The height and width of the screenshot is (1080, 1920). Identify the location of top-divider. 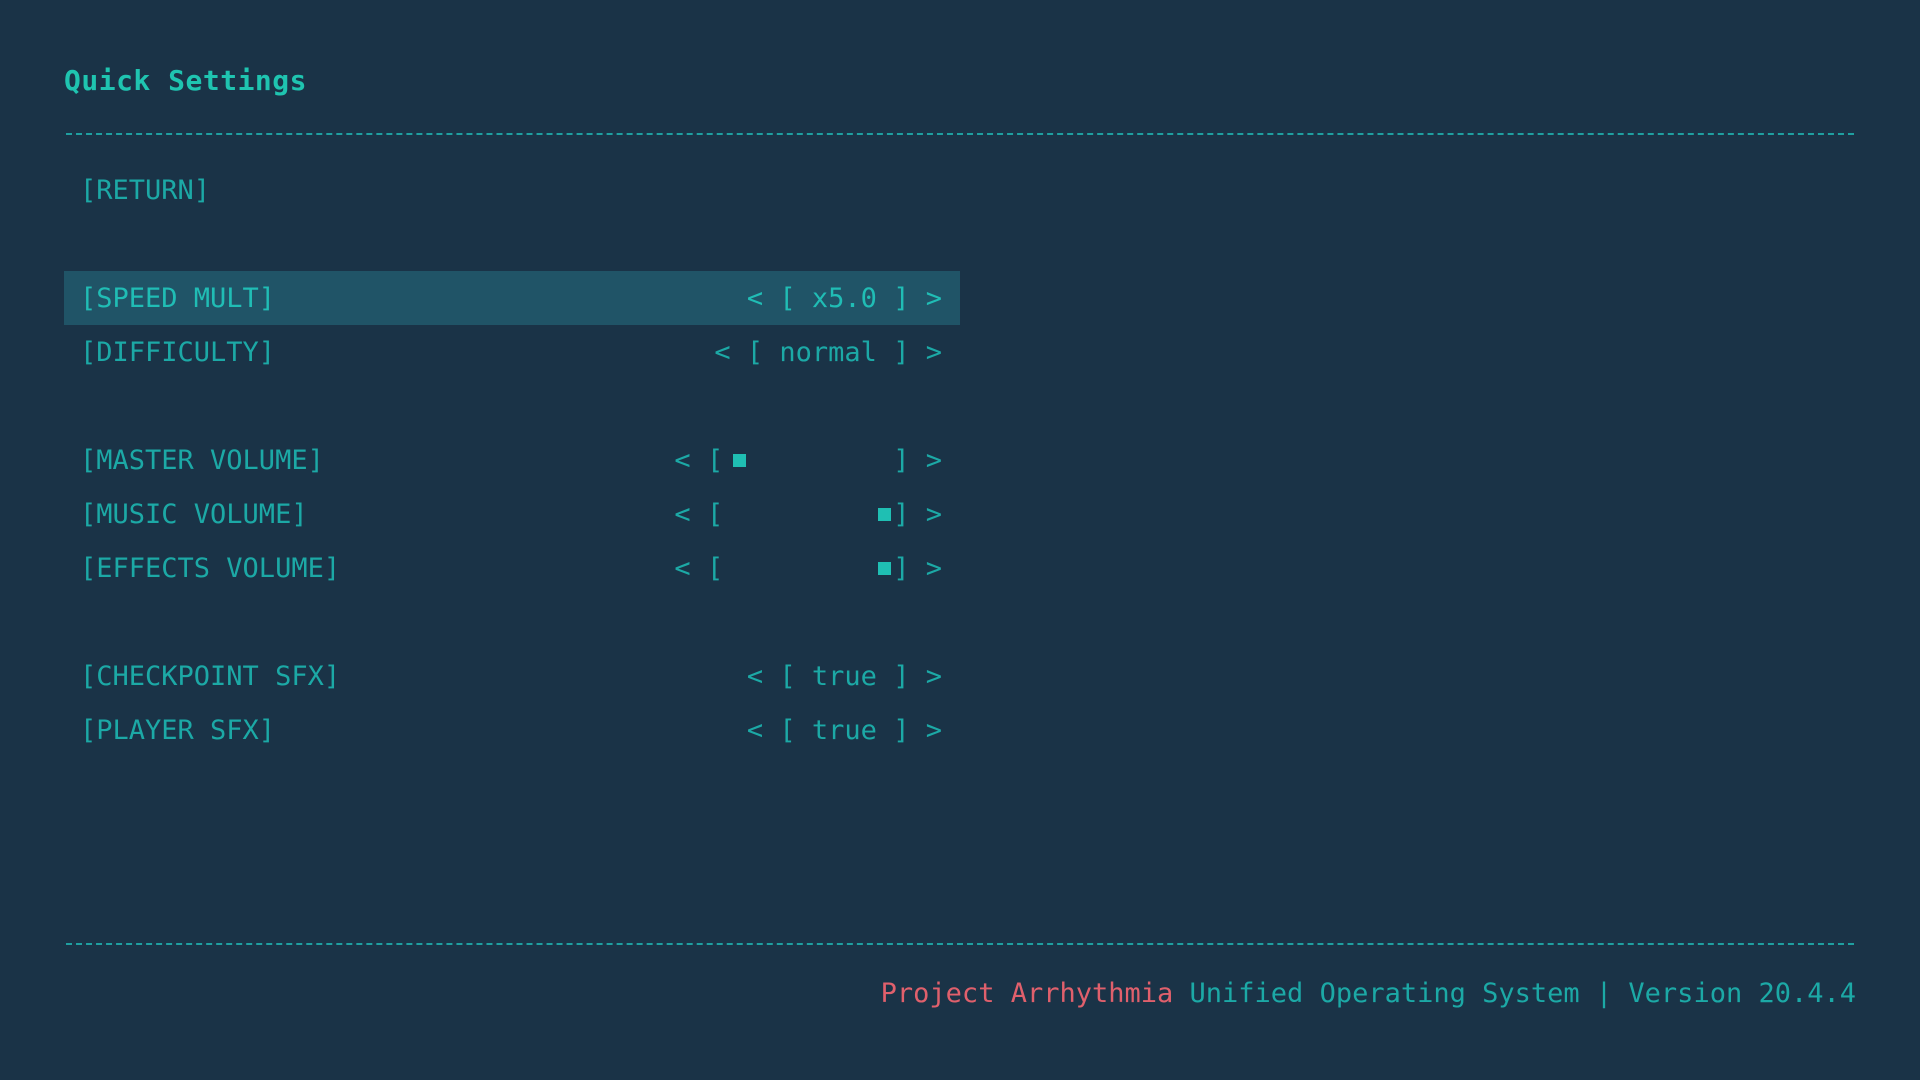
(960, 134).